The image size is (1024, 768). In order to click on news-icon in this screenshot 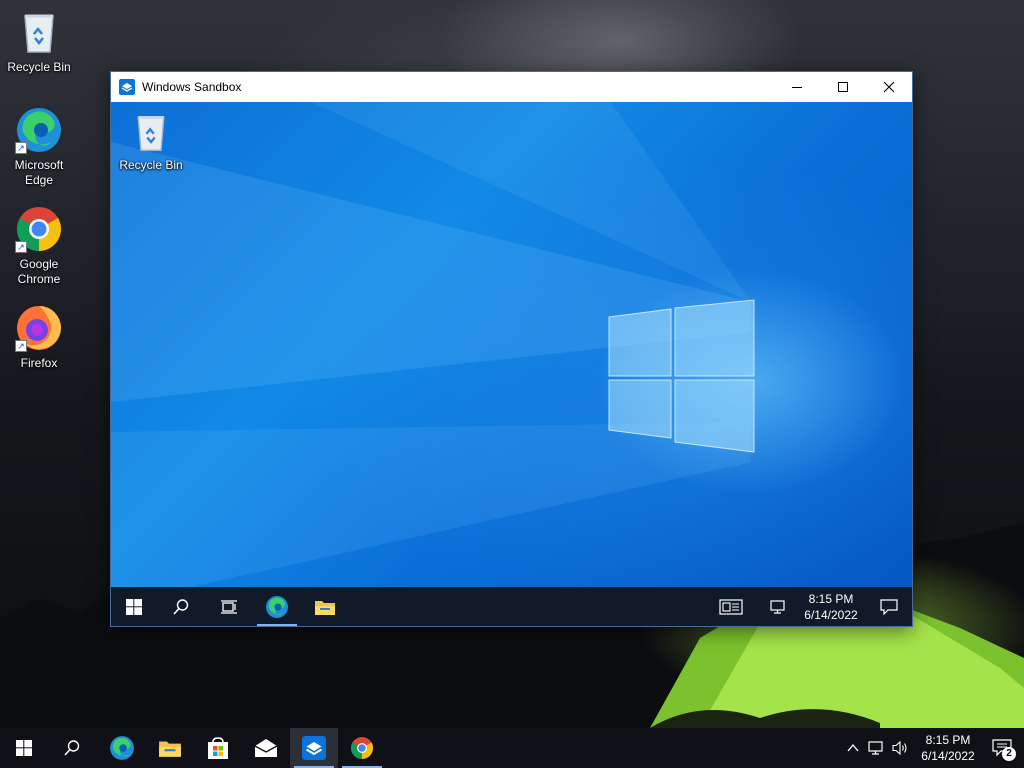, I will do `click(731, 606)`.